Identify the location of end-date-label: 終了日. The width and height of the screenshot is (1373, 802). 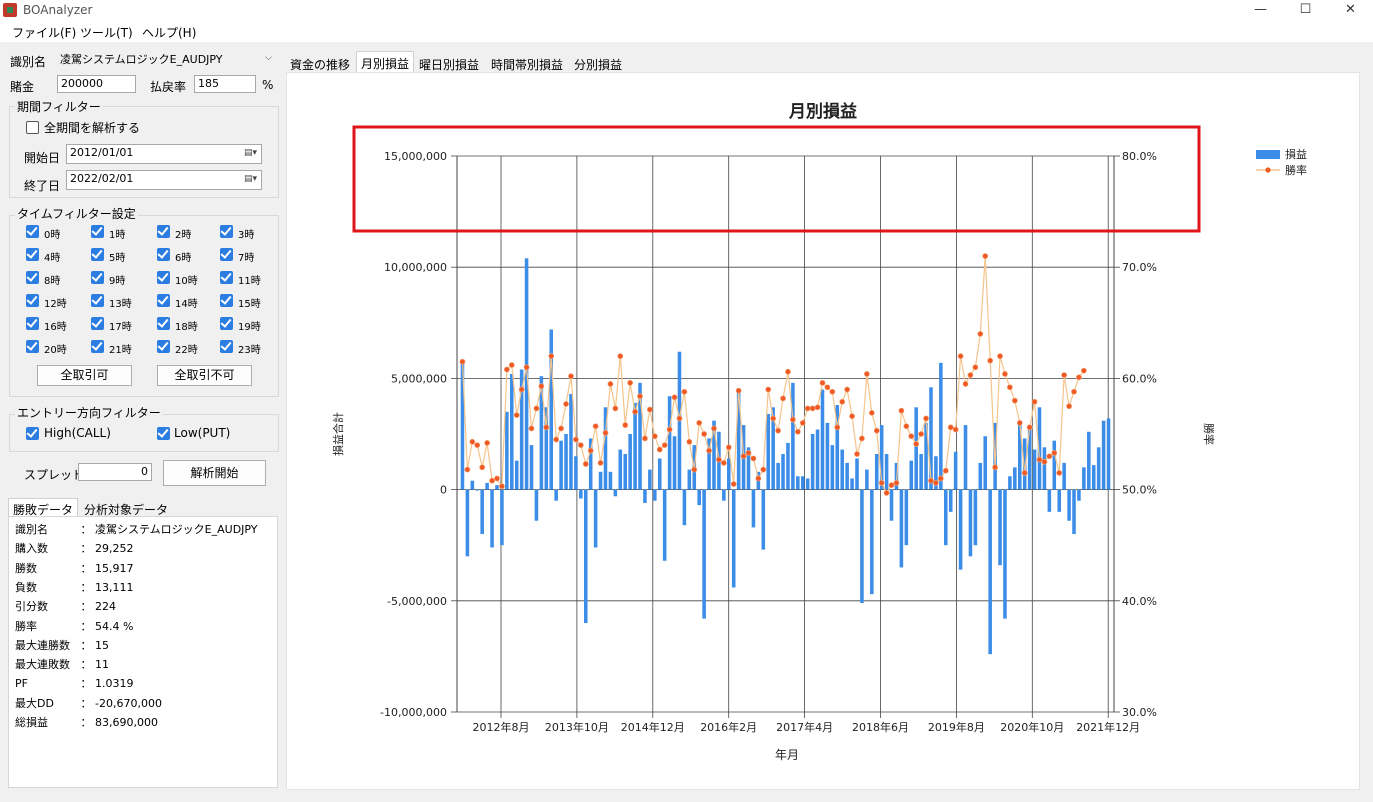
(42, 186).